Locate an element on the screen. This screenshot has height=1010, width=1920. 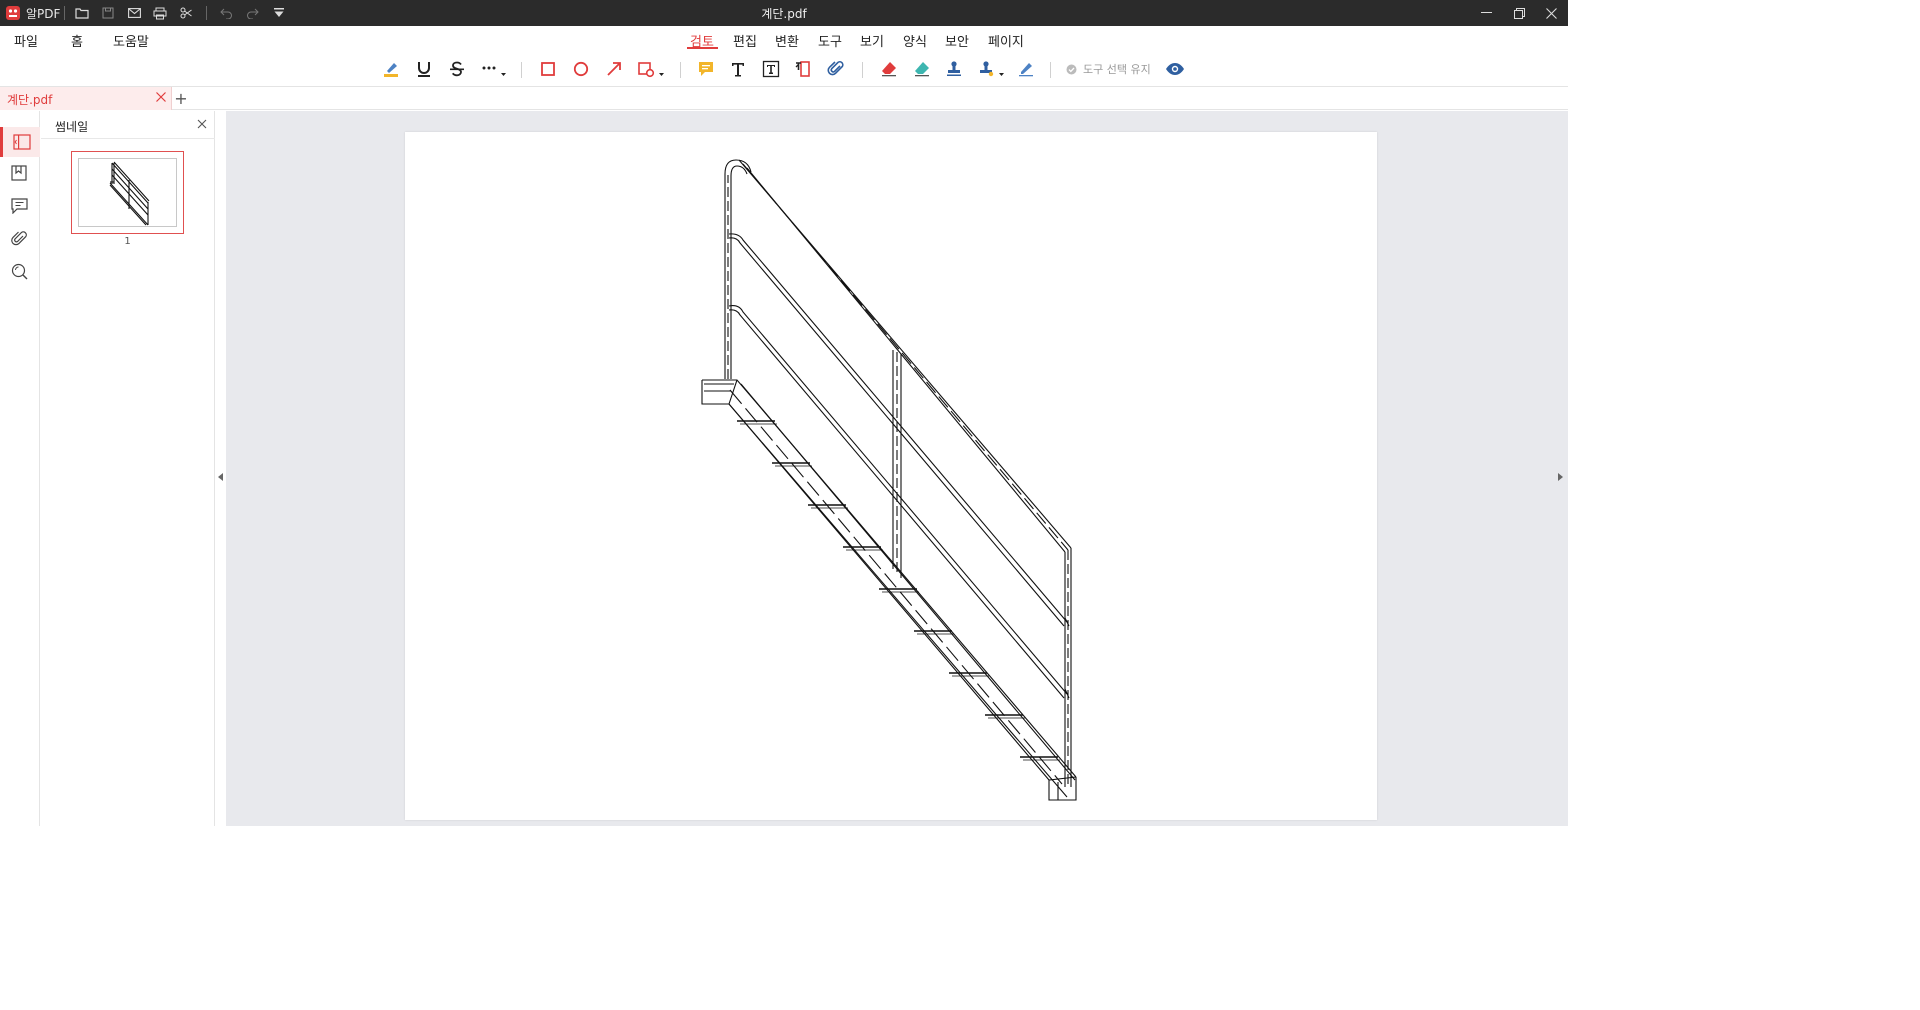
tab-tools: 도구 is located at coordinates (830, 40).